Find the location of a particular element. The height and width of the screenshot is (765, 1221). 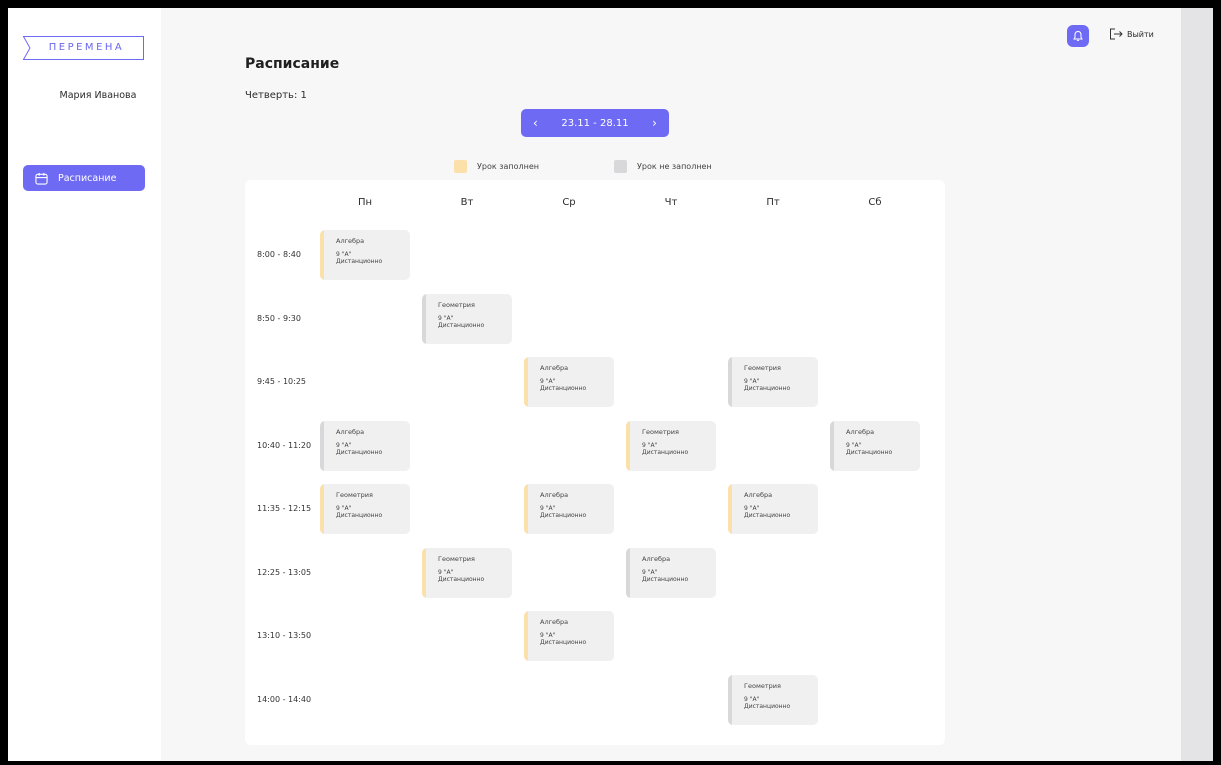

time-slot-label: 13:10 - 13:50 is located at coordinates (284, 635).